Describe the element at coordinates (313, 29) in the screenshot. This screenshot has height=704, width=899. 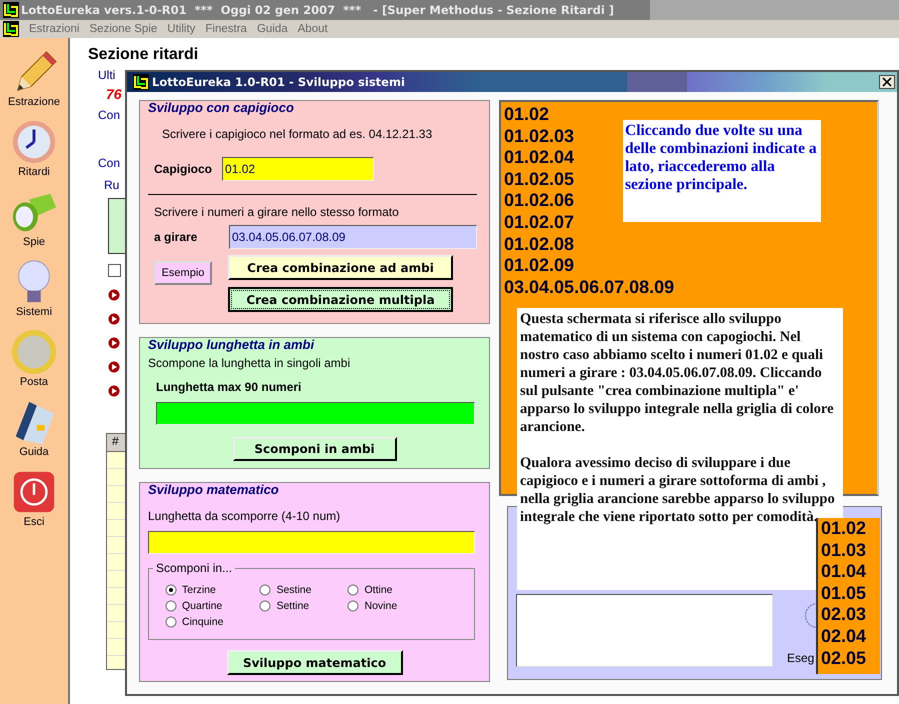
I see `menu-item: About` at that location.